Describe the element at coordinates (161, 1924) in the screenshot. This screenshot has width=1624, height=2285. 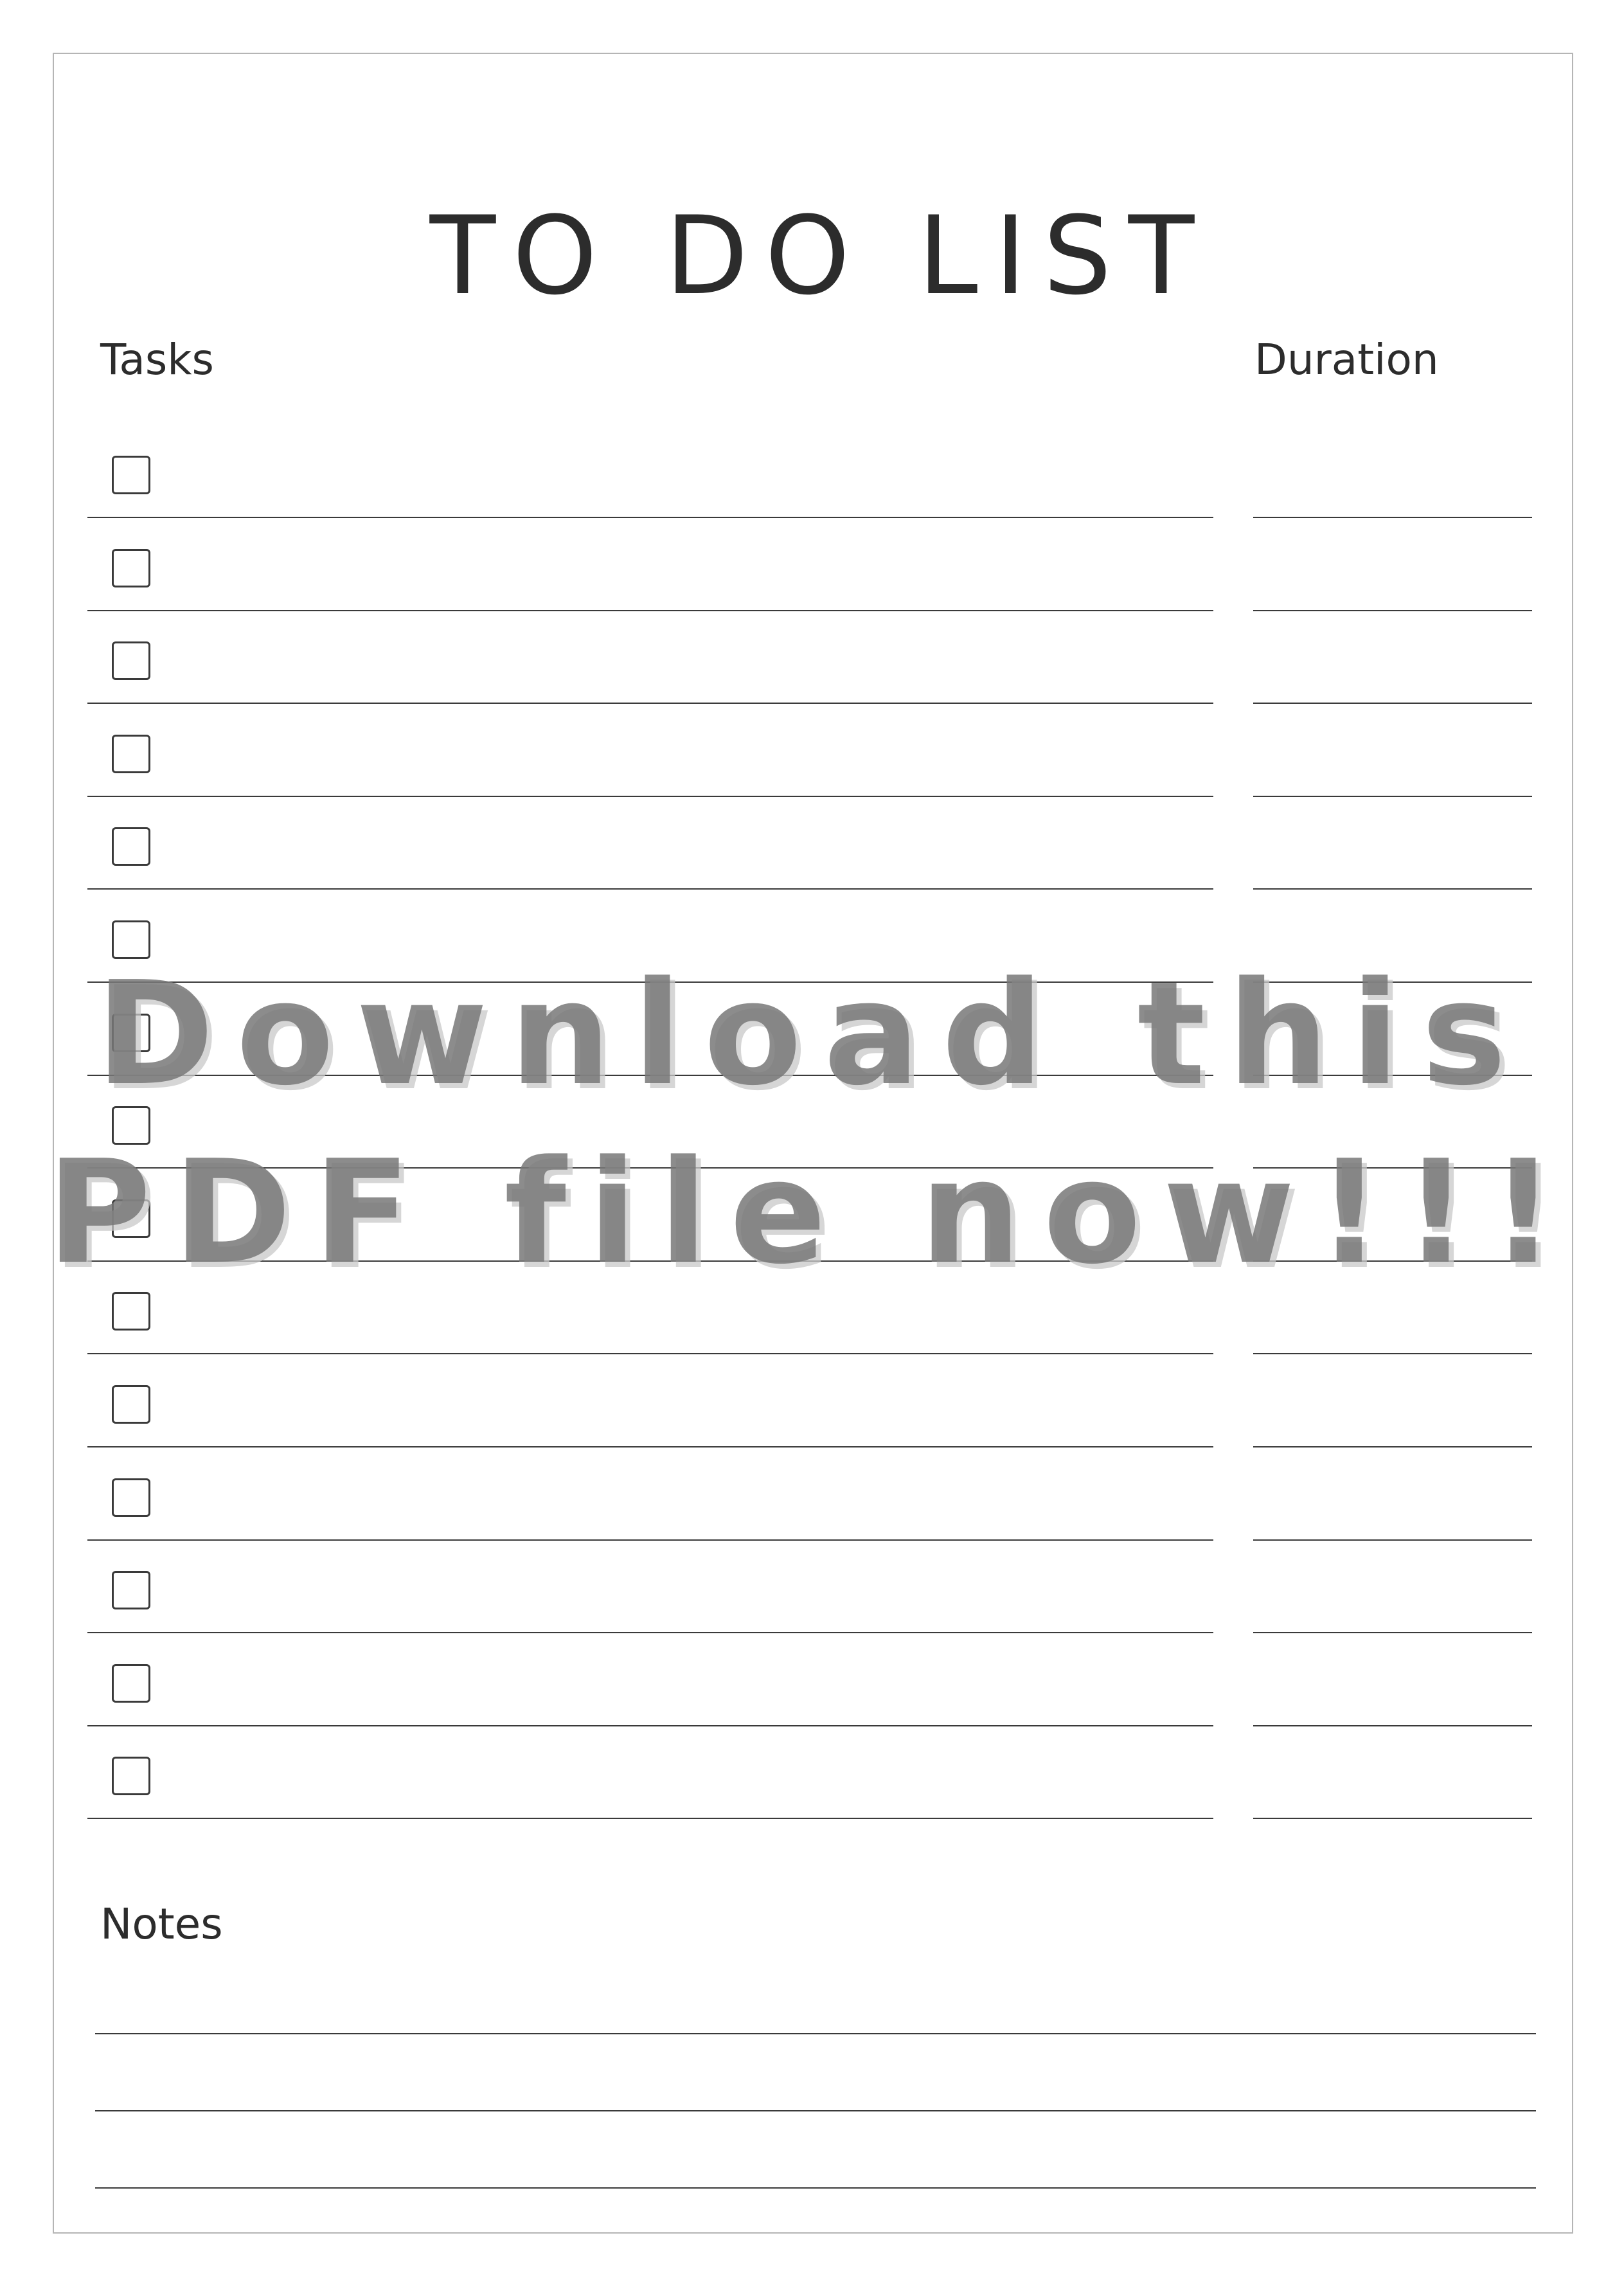
I see `notes-heading: Notes` at that location.